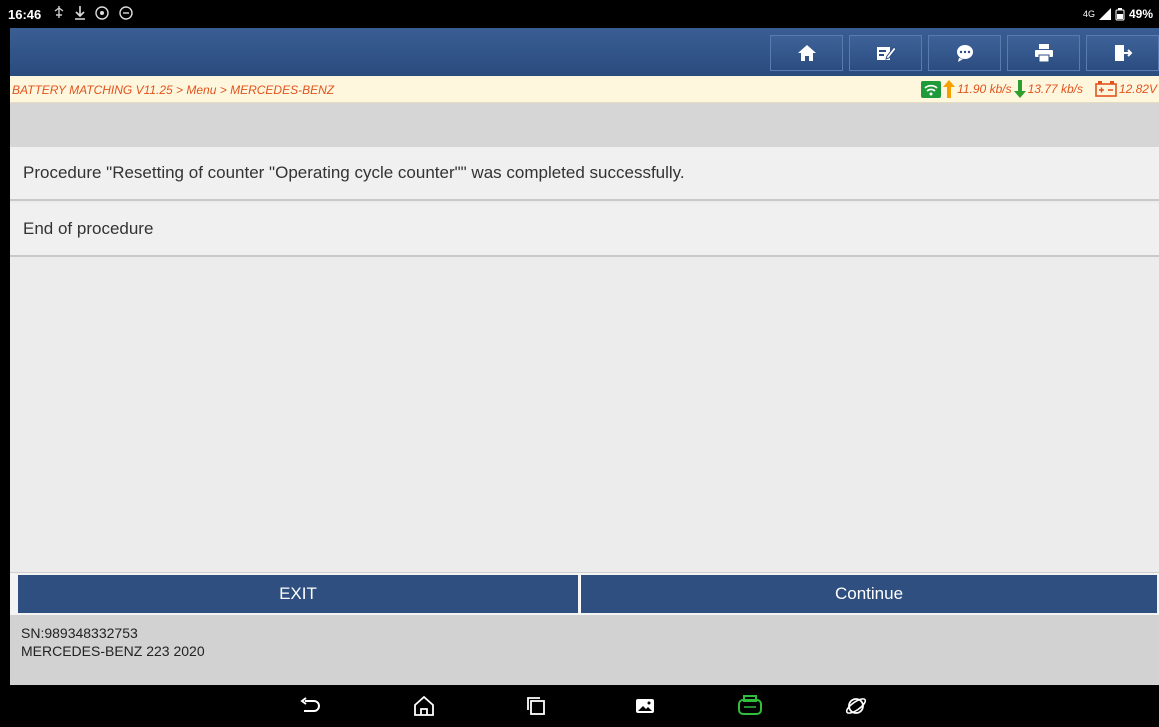 The width and height of the screenshot is (1159, 727). What do you see at coordinates (59, 12) in the screenshot?
I see `usb-icon` at bounding box center [59, 12].